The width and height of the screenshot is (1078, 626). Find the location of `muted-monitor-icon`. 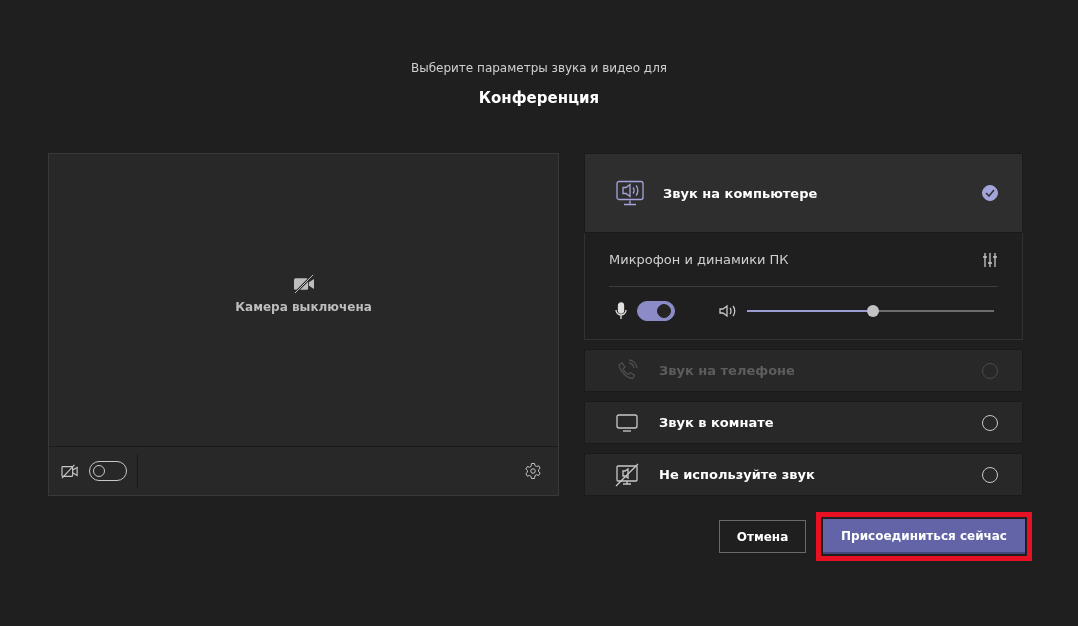

muted-monitor-icon is located at coordinates (627, 474).